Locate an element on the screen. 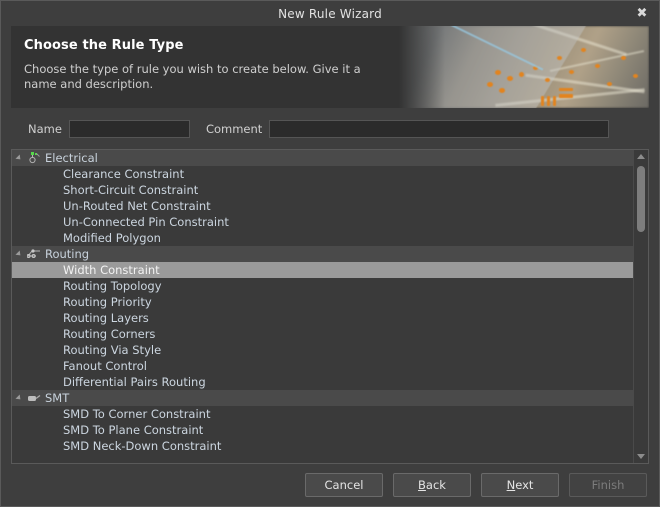 Image resolution: width=660 pixels, height=507 pixels. form-field-row: Name Comment is located at coordinates (330, 128).